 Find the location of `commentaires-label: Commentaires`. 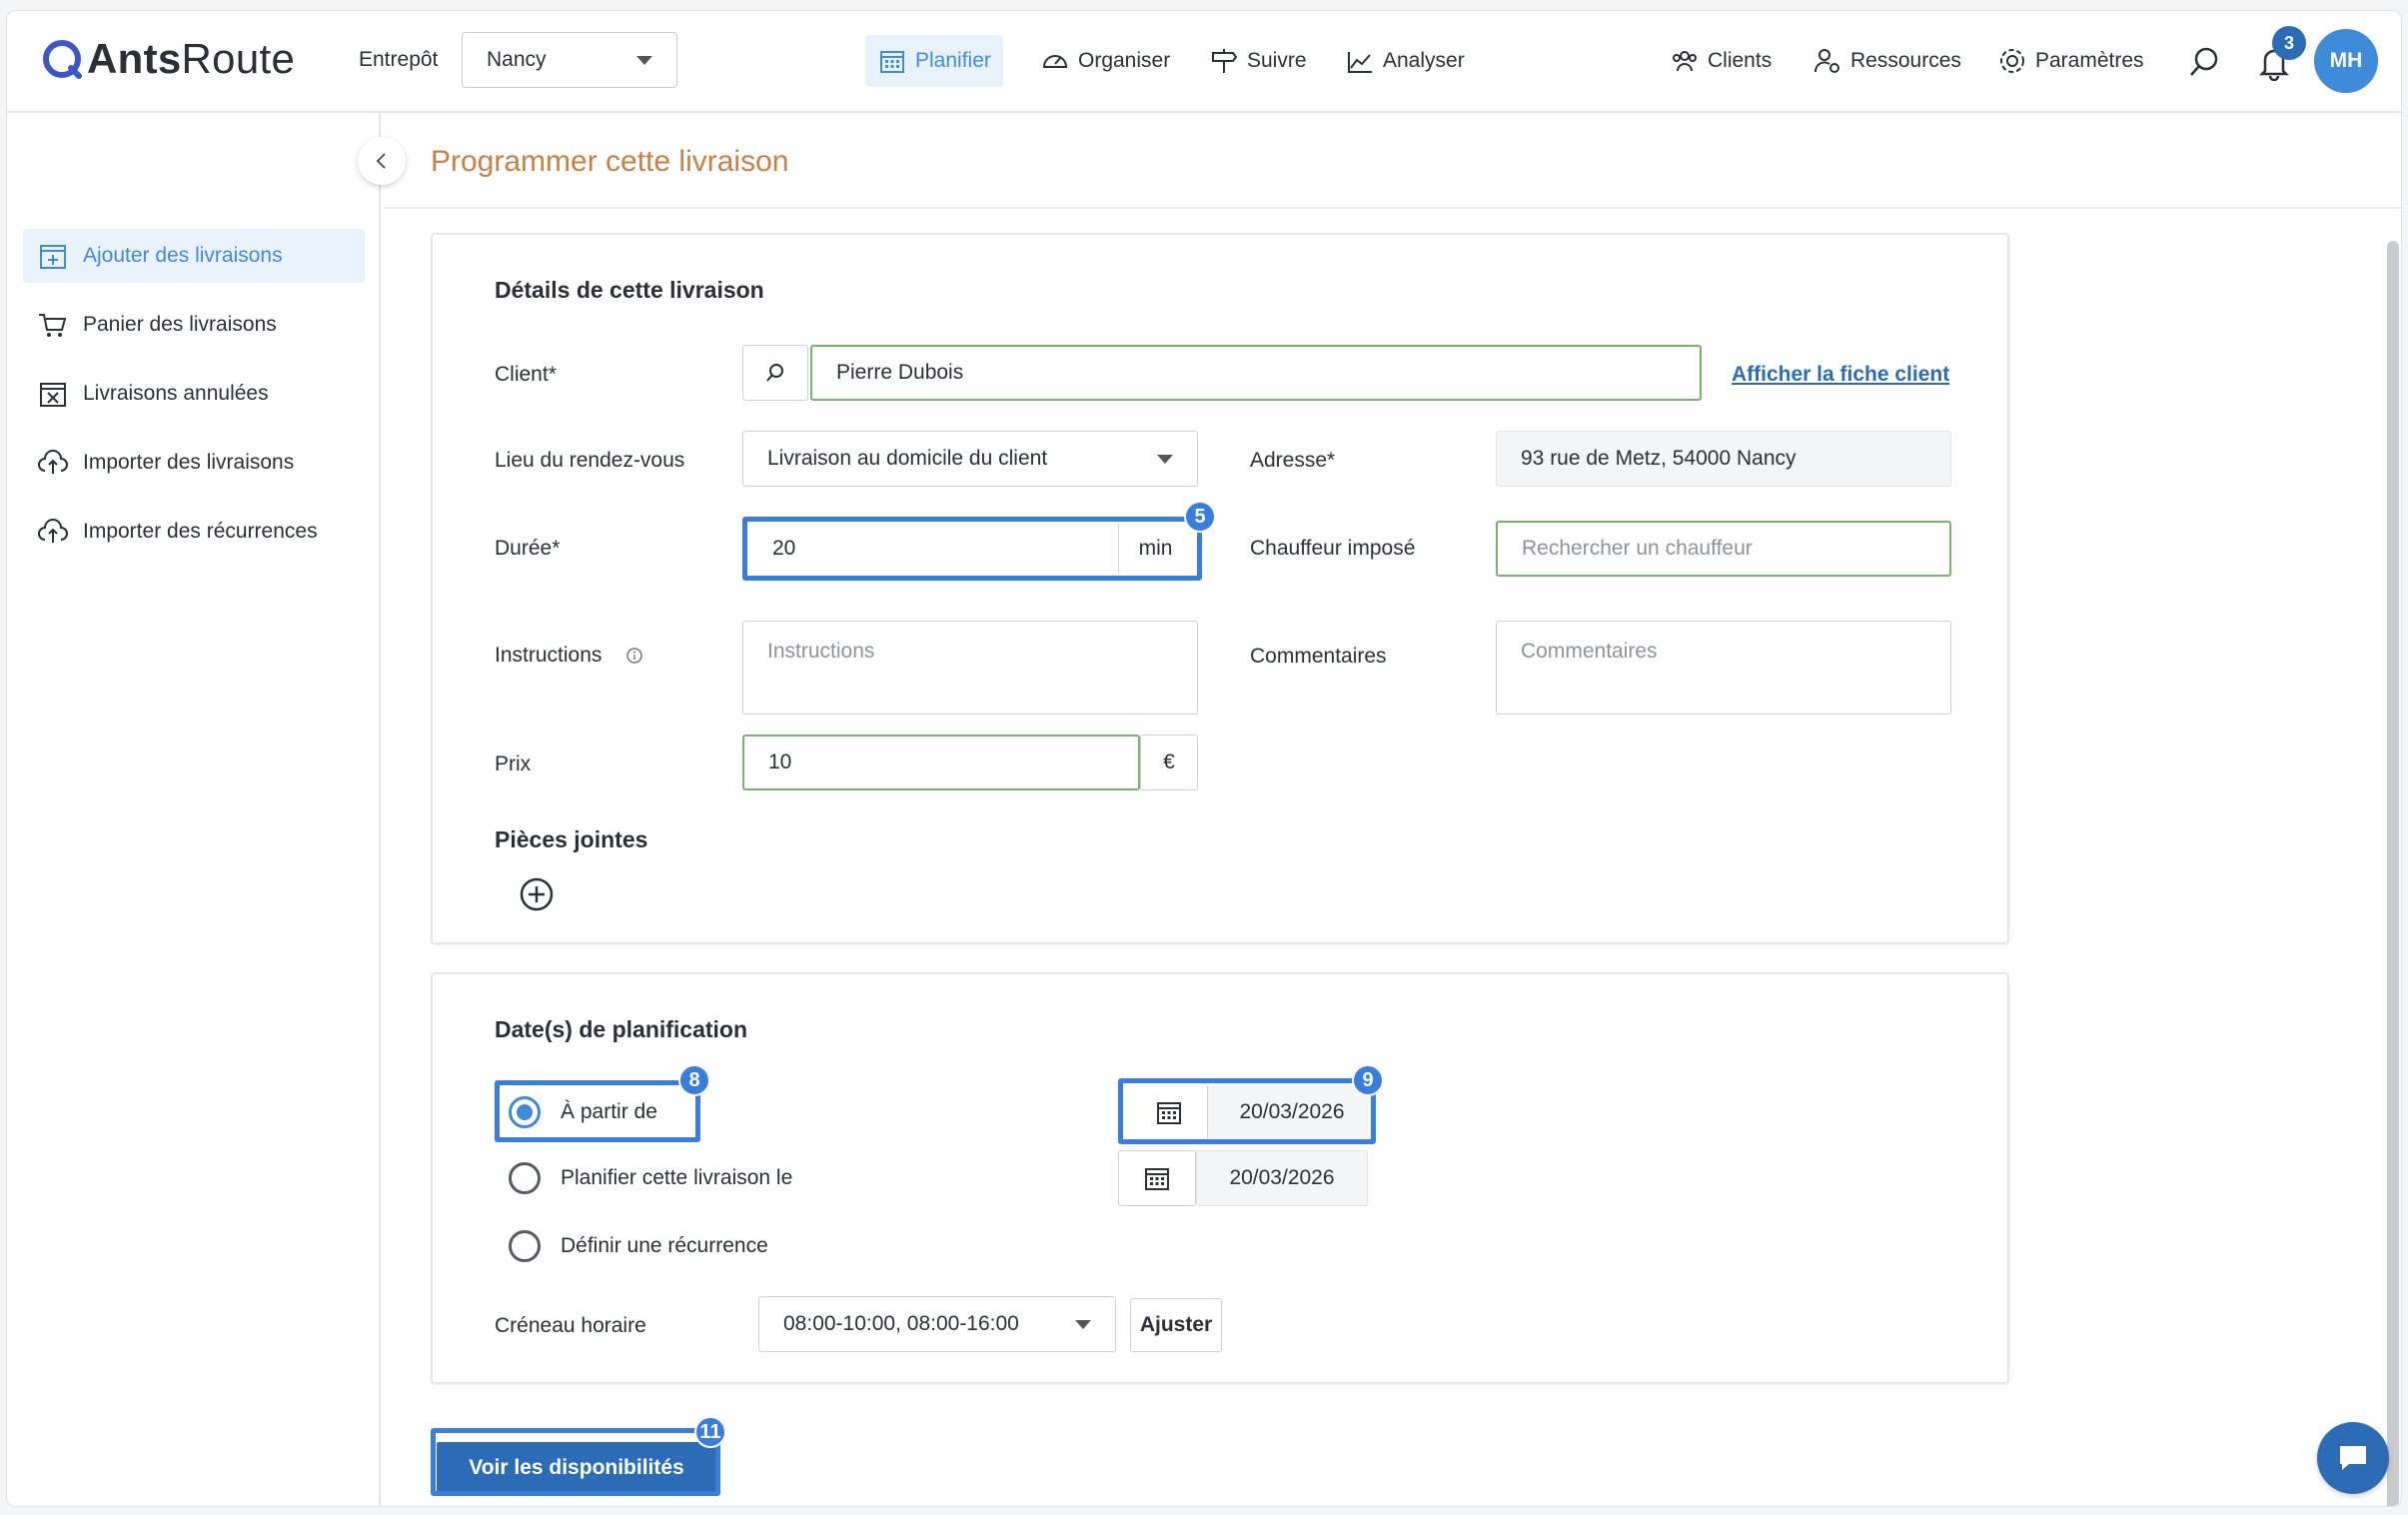

commentaires-label: Commentaires is located at coordinates (1318, 657).